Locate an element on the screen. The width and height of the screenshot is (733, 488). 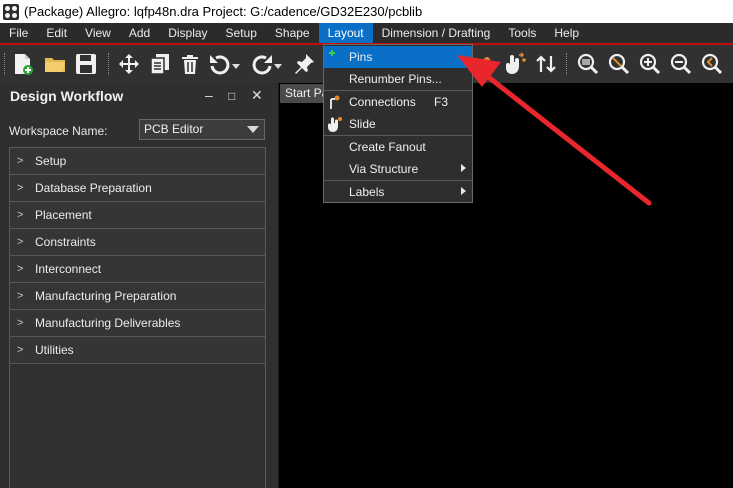
workflow-step-label: Database Preparation is located at coordinates (93, 188).